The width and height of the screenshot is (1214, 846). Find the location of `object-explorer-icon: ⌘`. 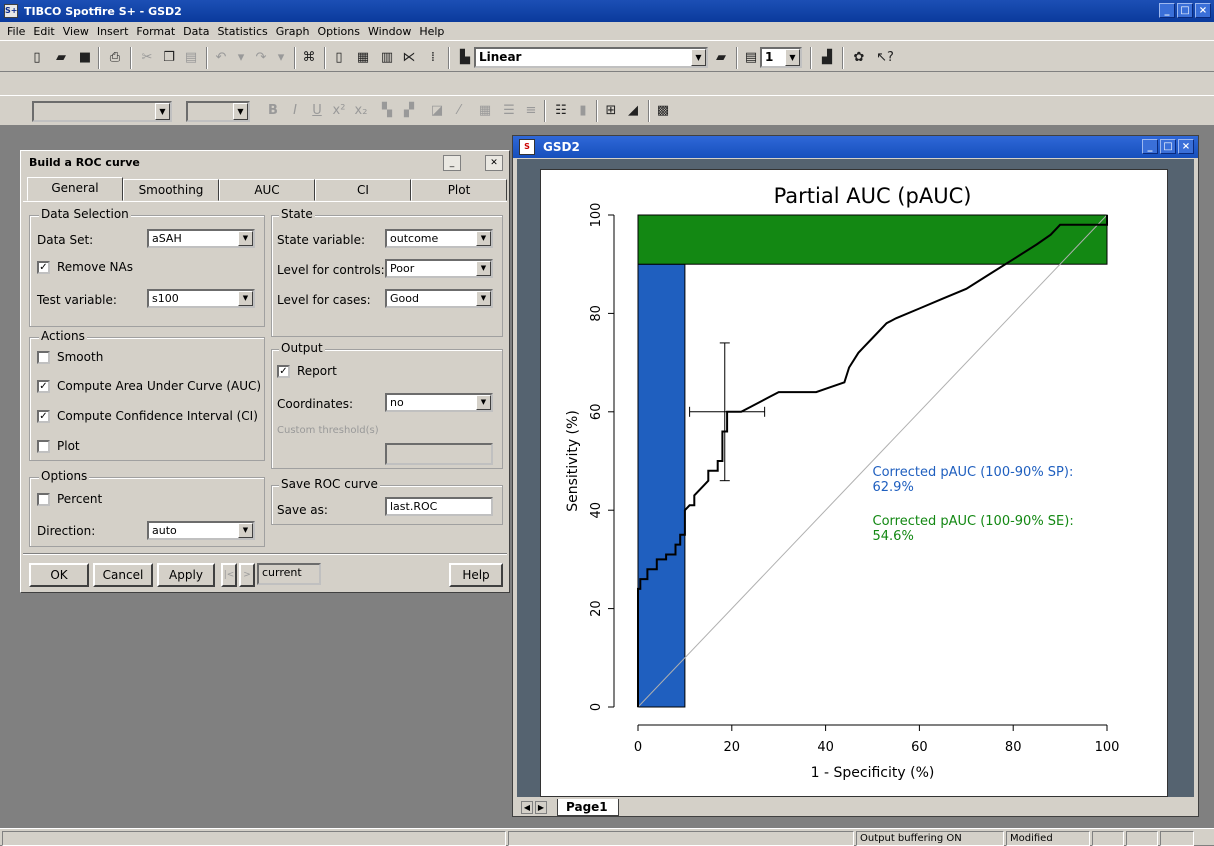

object-explorer-icon: ⌘ is located at coordinates (309, 58).